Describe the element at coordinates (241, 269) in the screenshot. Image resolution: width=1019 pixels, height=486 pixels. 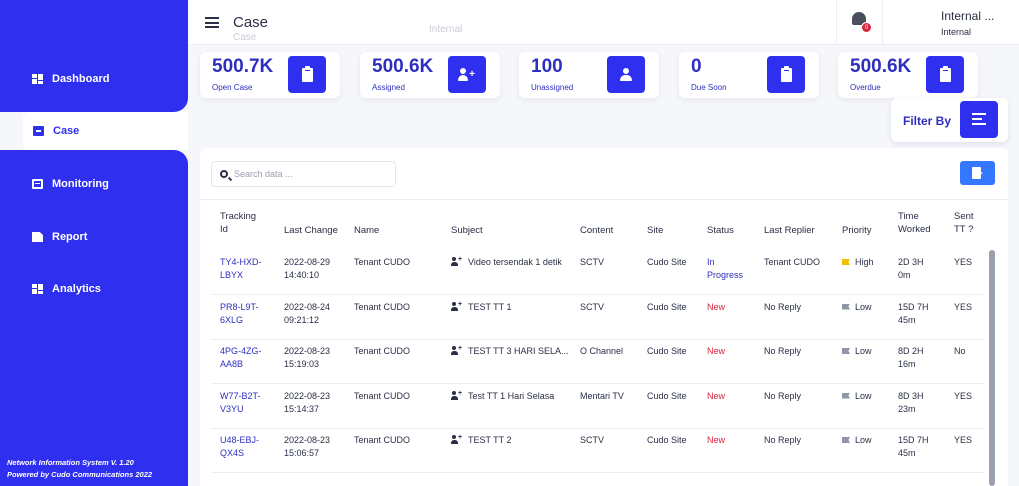
I see `cell-tracking-id: TY4-HXD- LBYX` at that location.